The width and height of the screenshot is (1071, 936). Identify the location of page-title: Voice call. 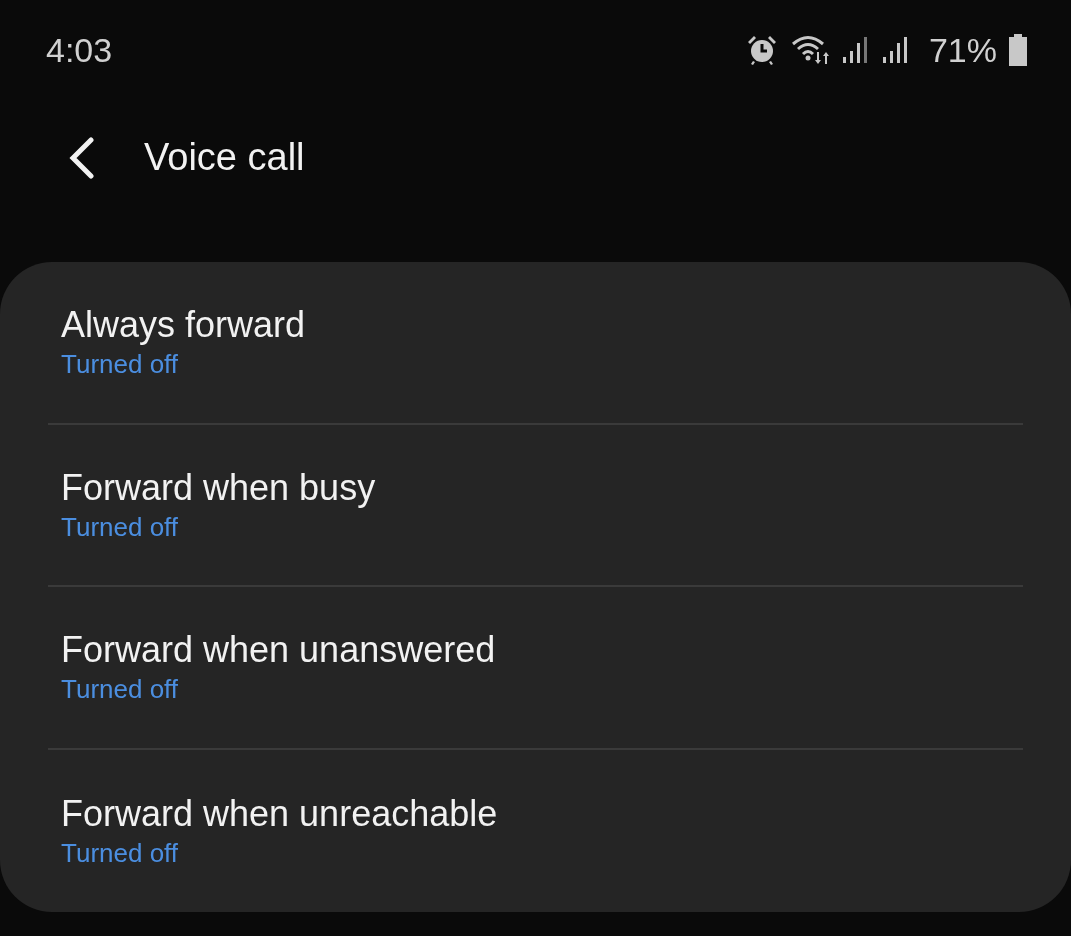
(224, 157).